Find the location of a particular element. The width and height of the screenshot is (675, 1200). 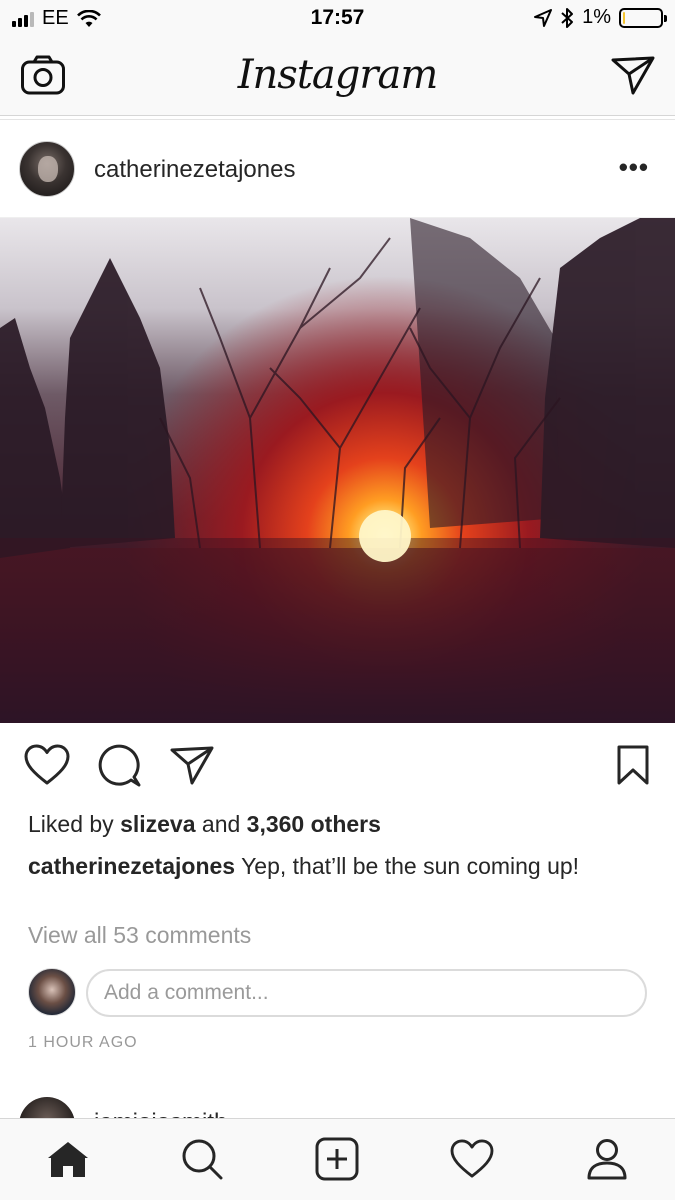

share-button is located at coordinates (192, 767).